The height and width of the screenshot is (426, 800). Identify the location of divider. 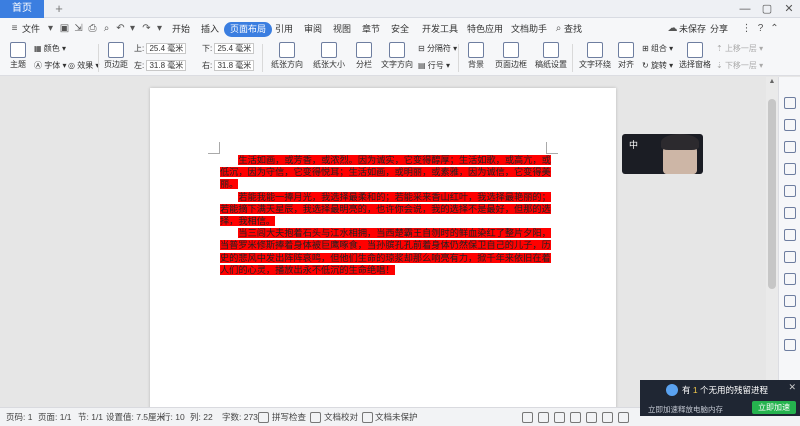
(98, 58).